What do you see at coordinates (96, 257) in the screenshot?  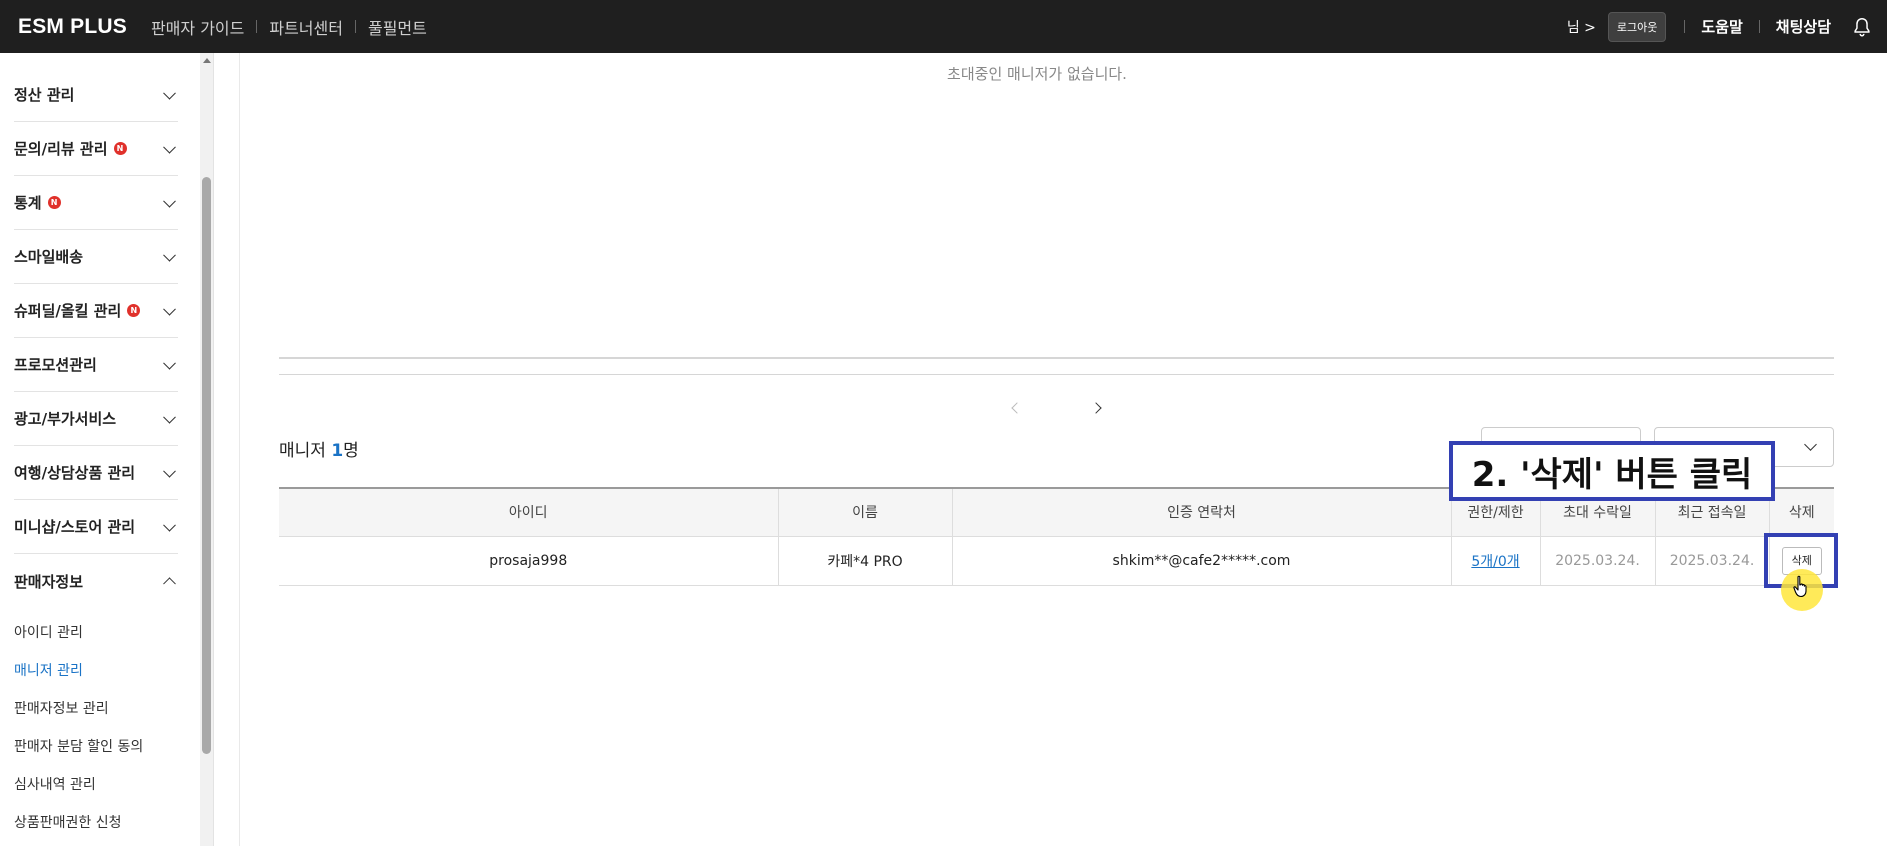 I see `sidebar-item-smile-delivery: 스마일배송` at bounding box center [96, 257].